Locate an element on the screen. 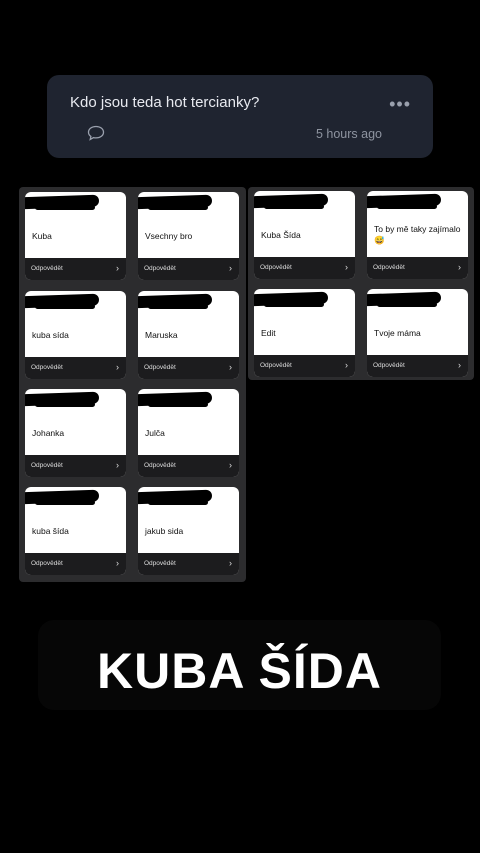  comment-icon is located at coordinates (96, 133).